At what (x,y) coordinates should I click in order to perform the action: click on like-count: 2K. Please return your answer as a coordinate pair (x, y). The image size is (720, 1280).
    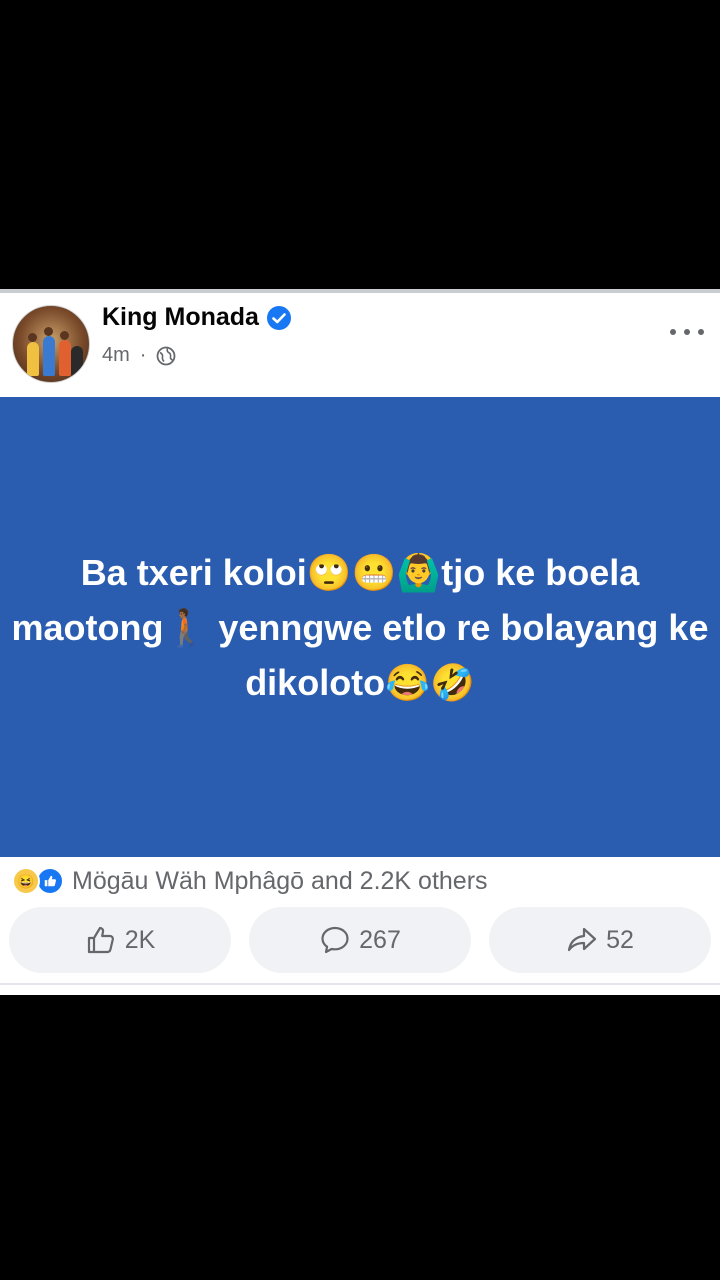
    Looking at the image, I should click on (140, 939).